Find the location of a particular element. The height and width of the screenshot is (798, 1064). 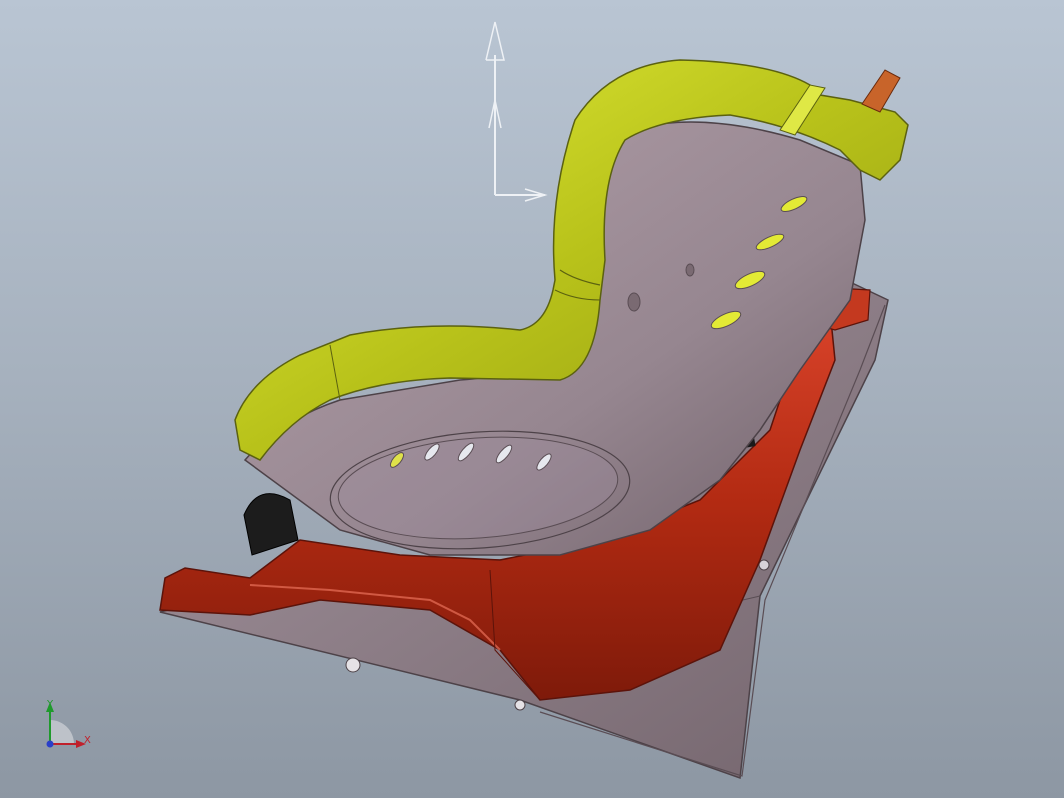

triad-axes is located at coordinates (66, 725).